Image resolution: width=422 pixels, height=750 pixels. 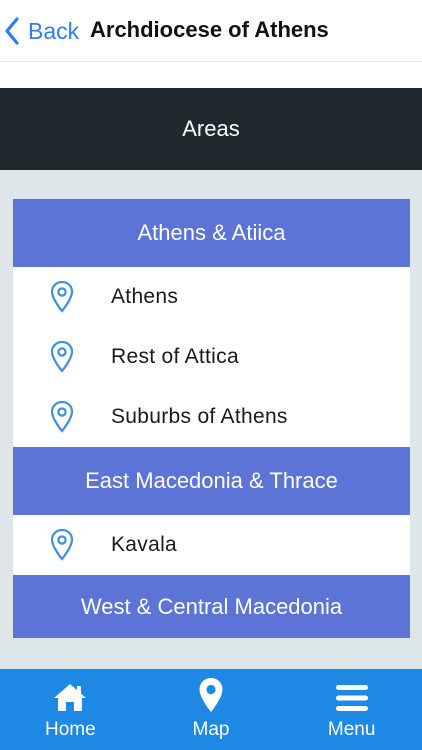 What do you see at coordinates (351, 729) in the screenshot?
I see `tab-label: Menu` at bounding box center [351, 729].